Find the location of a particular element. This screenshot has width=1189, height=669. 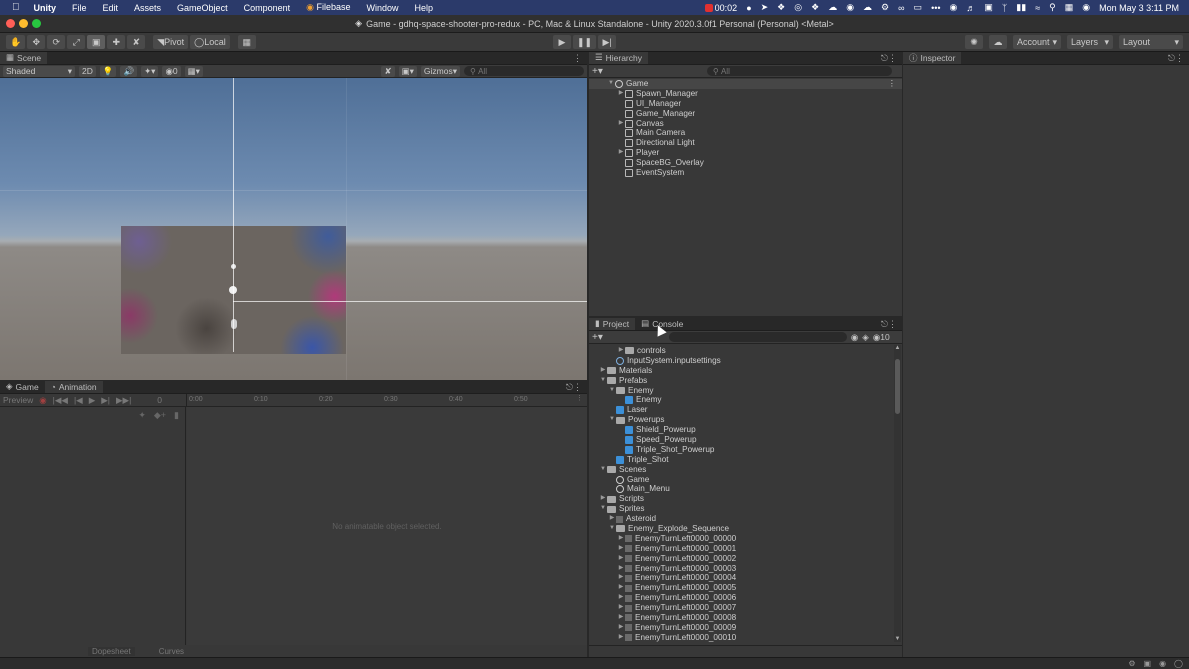

step-button: ▶| is located at coordinates (607, 42).